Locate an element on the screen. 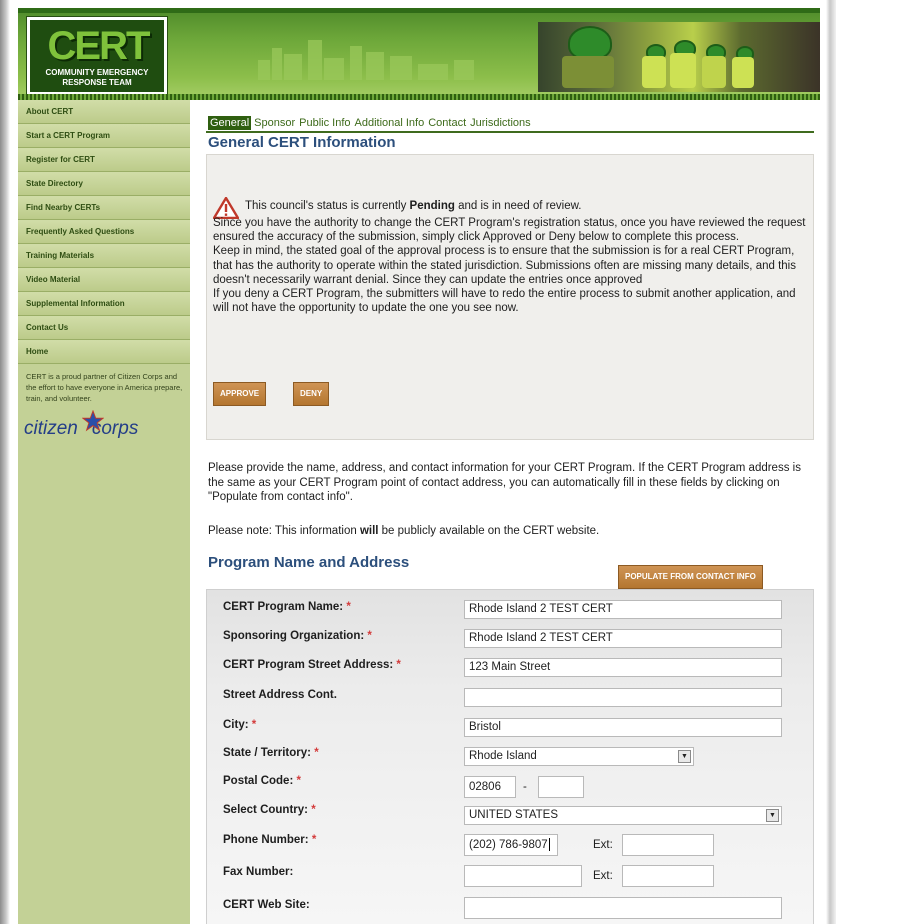 The width and height of the screenshot is (912, 924). state-label: State / Territory: * is located at coordinates (271, 753).